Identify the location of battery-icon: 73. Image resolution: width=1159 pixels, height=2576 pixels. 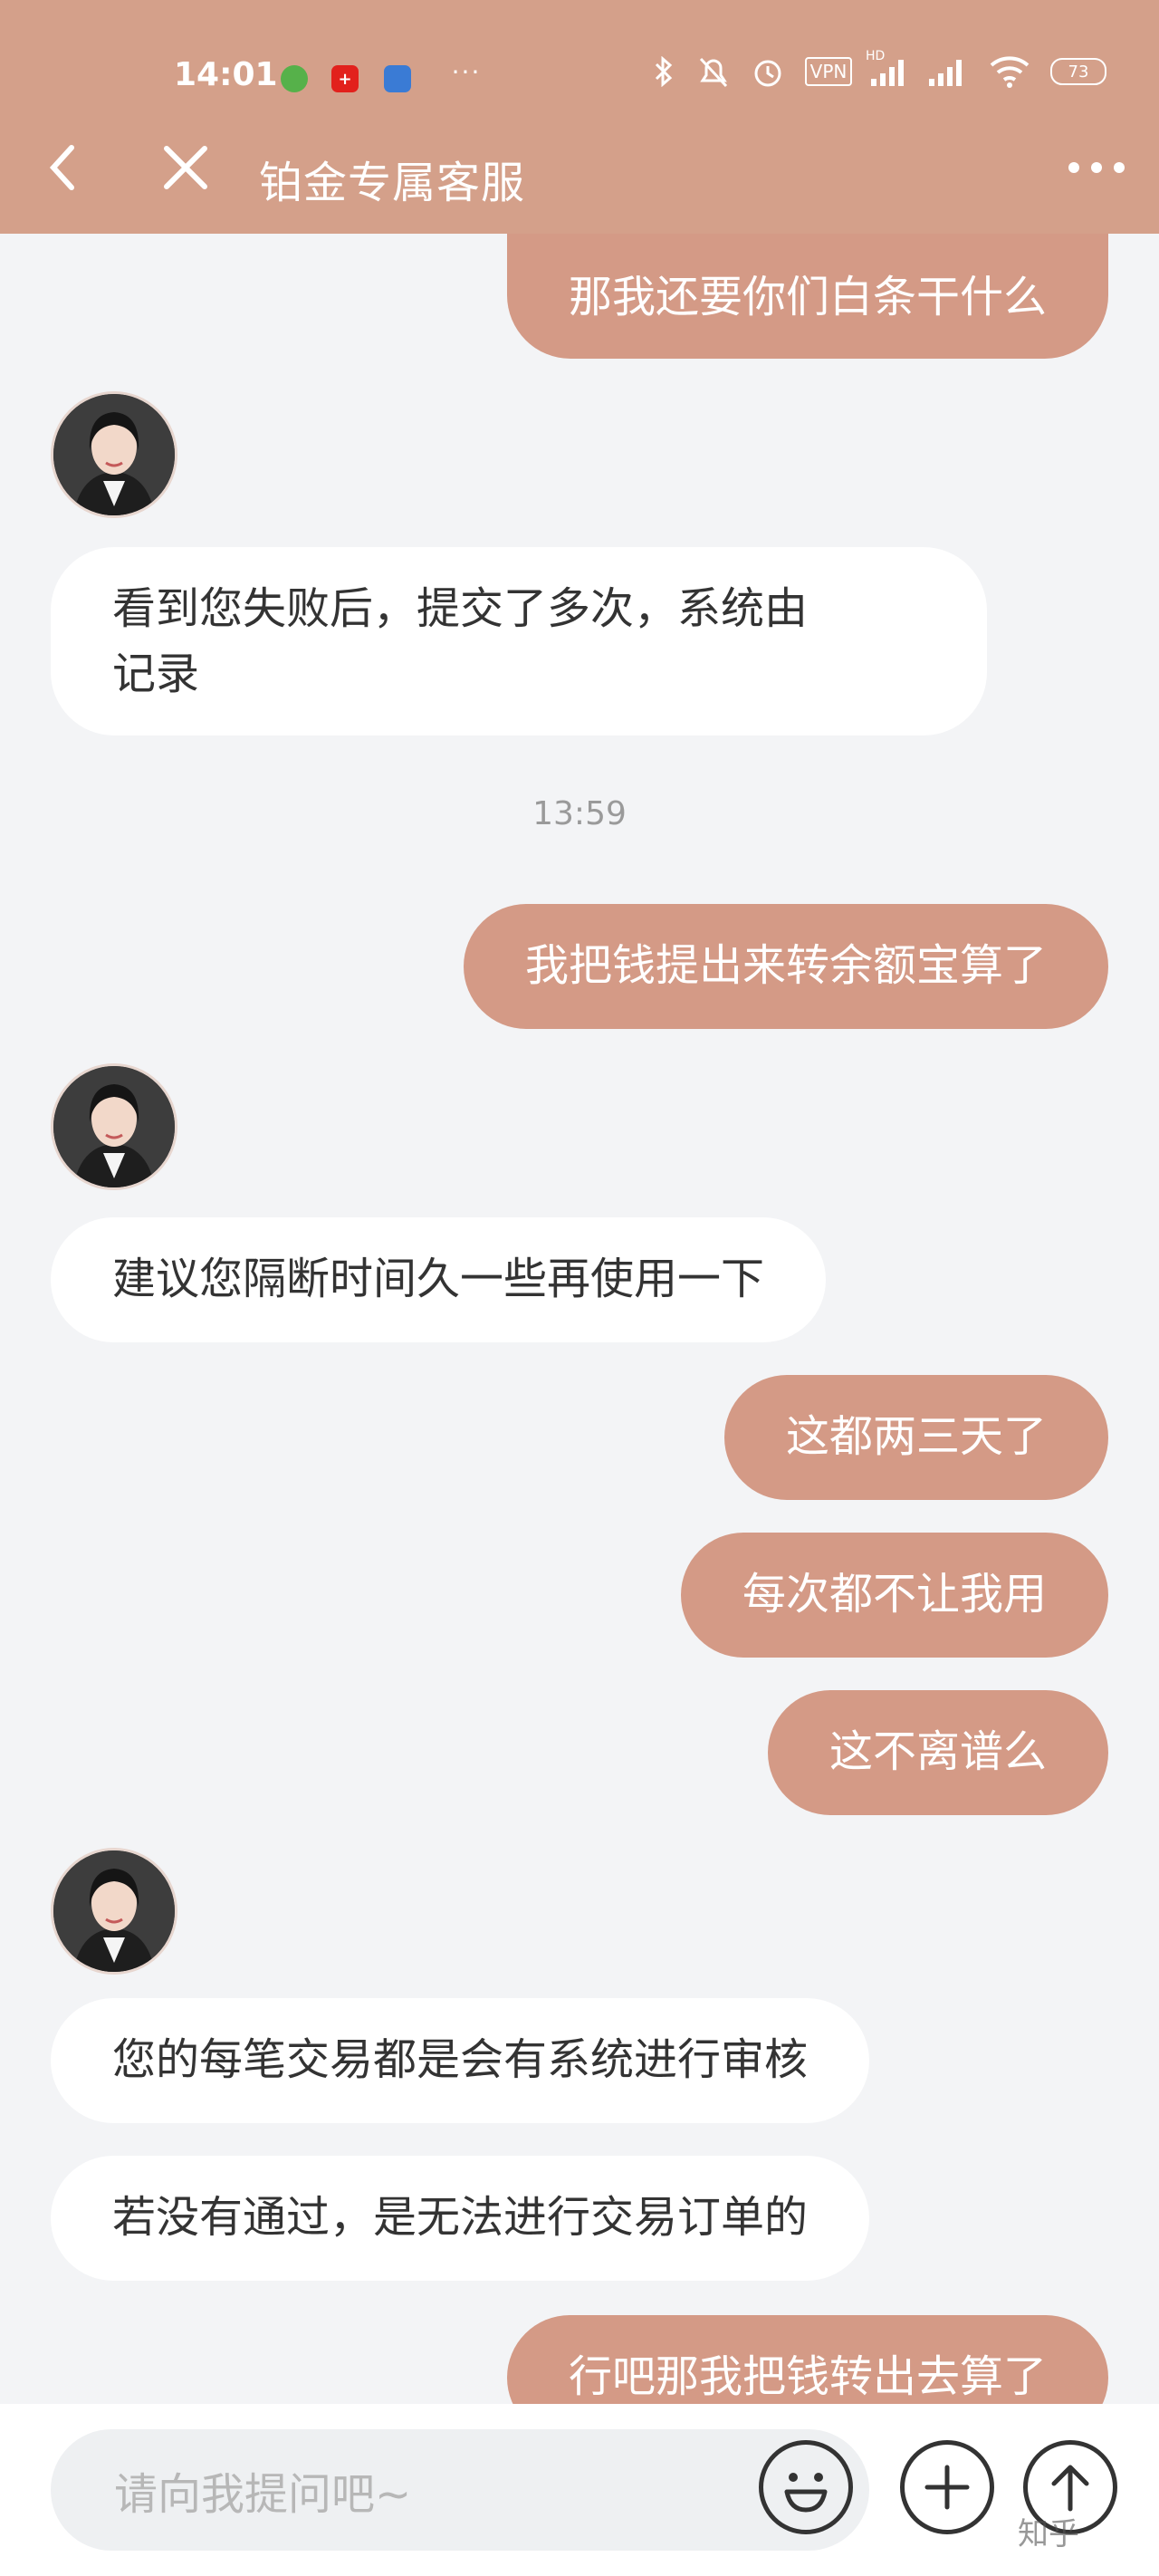
(1079, 71).